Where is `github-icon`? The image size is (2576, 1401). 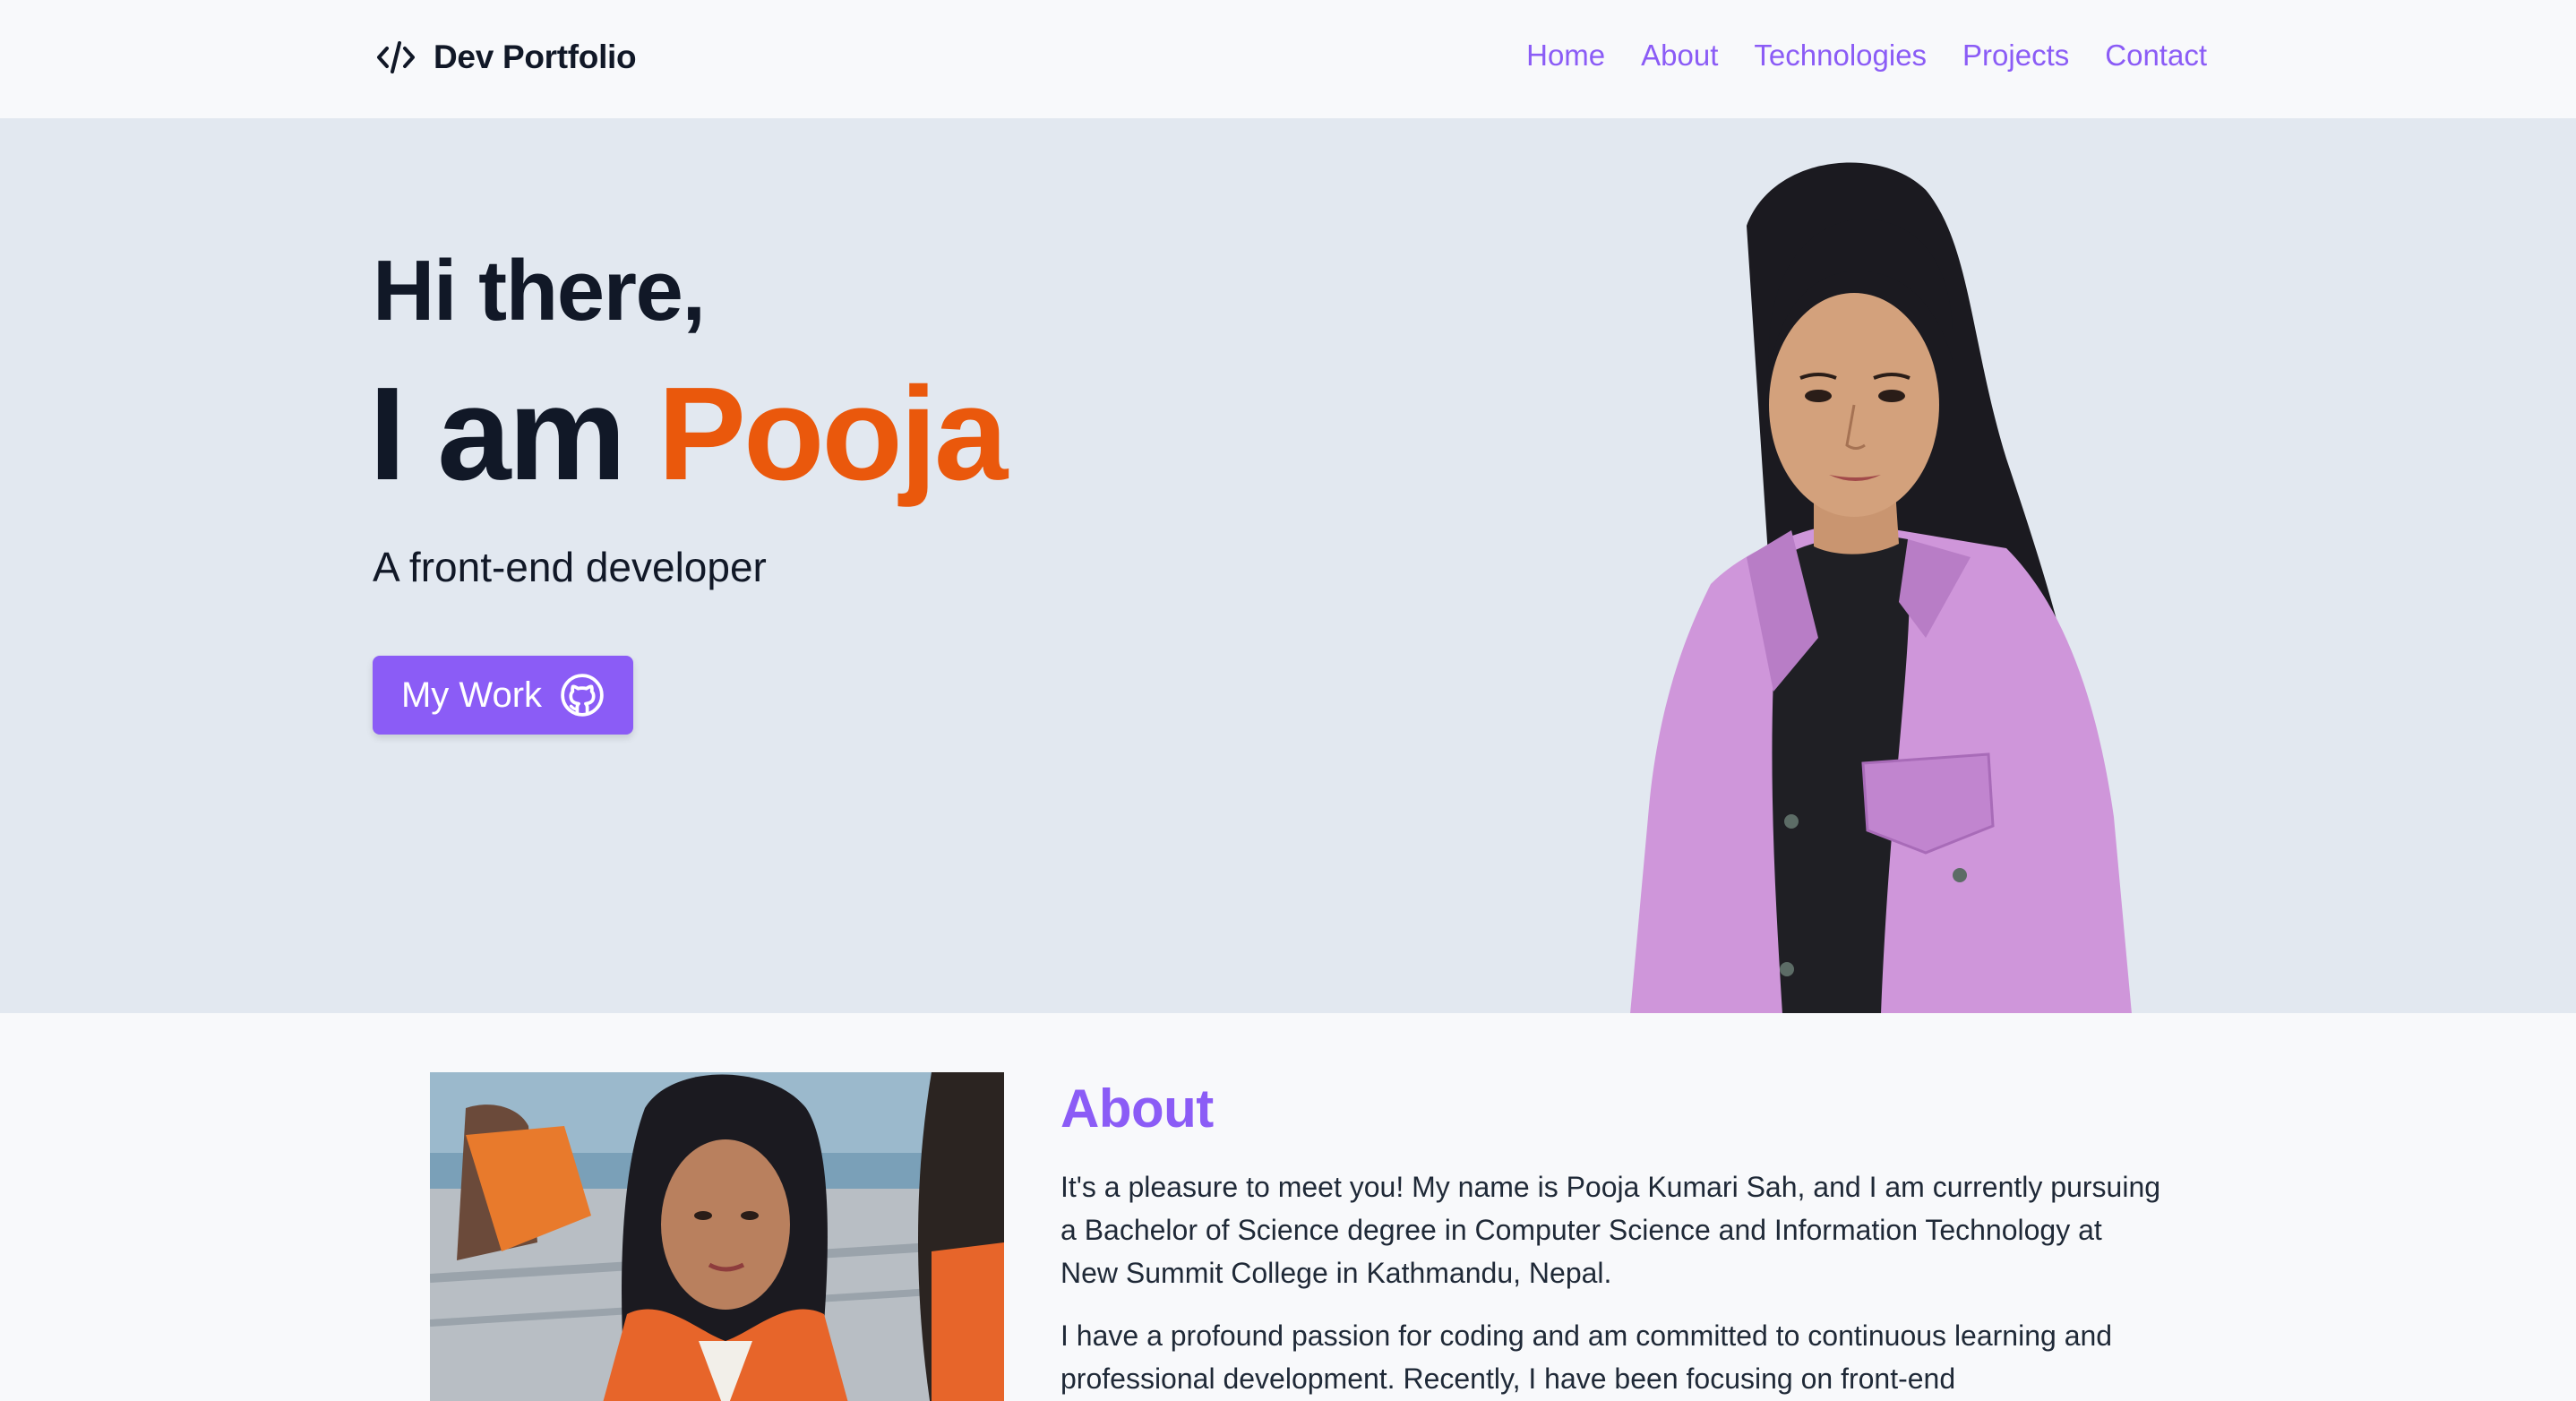 github-icon is located at coordinates (582, 695).